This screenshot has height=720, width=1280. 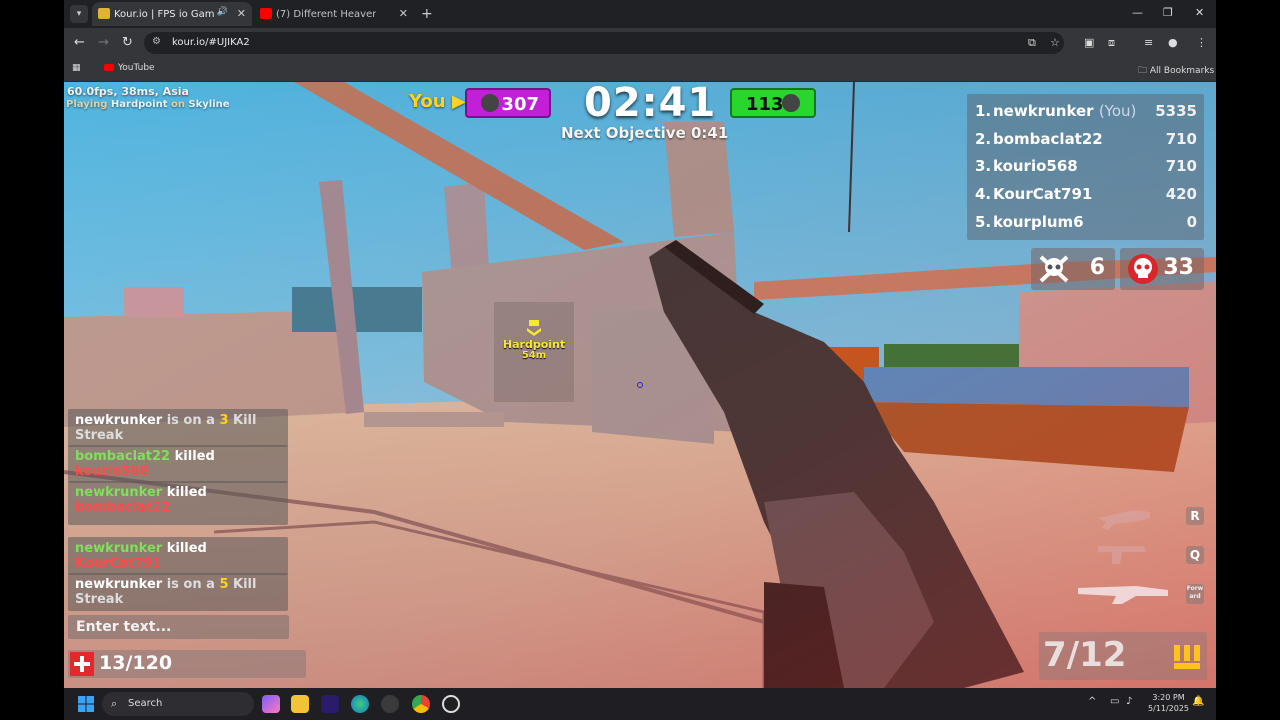 What do you see at coordinates (1176, 71) in the screenshot?
I see `all-bookmarks: 🗀 All Bookmarks` at bounding box center [1176, 71].